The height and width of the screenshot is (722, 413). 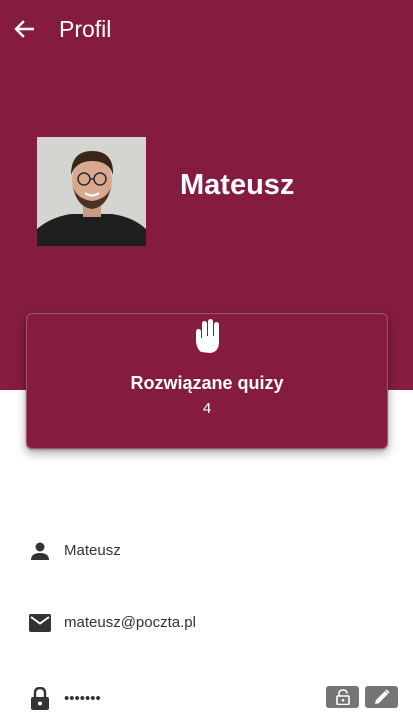 I want to click on arrow-back-icon, so click(x=24, y=29).